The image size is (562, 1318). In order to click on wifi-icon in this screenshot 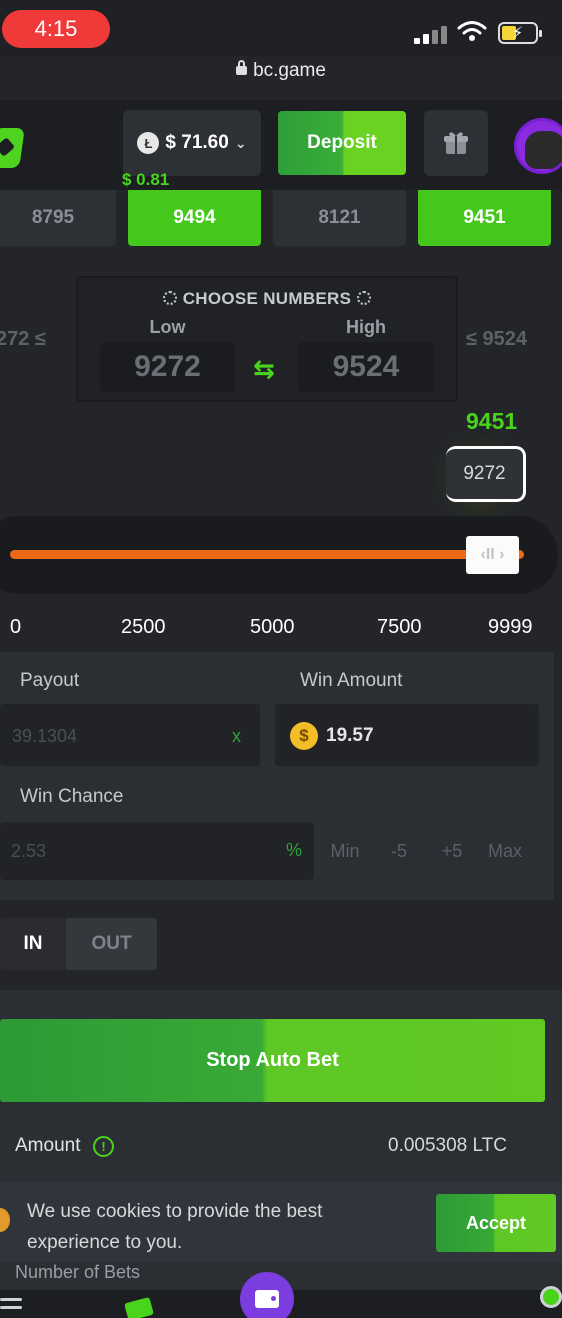, I will do `click(472, 31)`.